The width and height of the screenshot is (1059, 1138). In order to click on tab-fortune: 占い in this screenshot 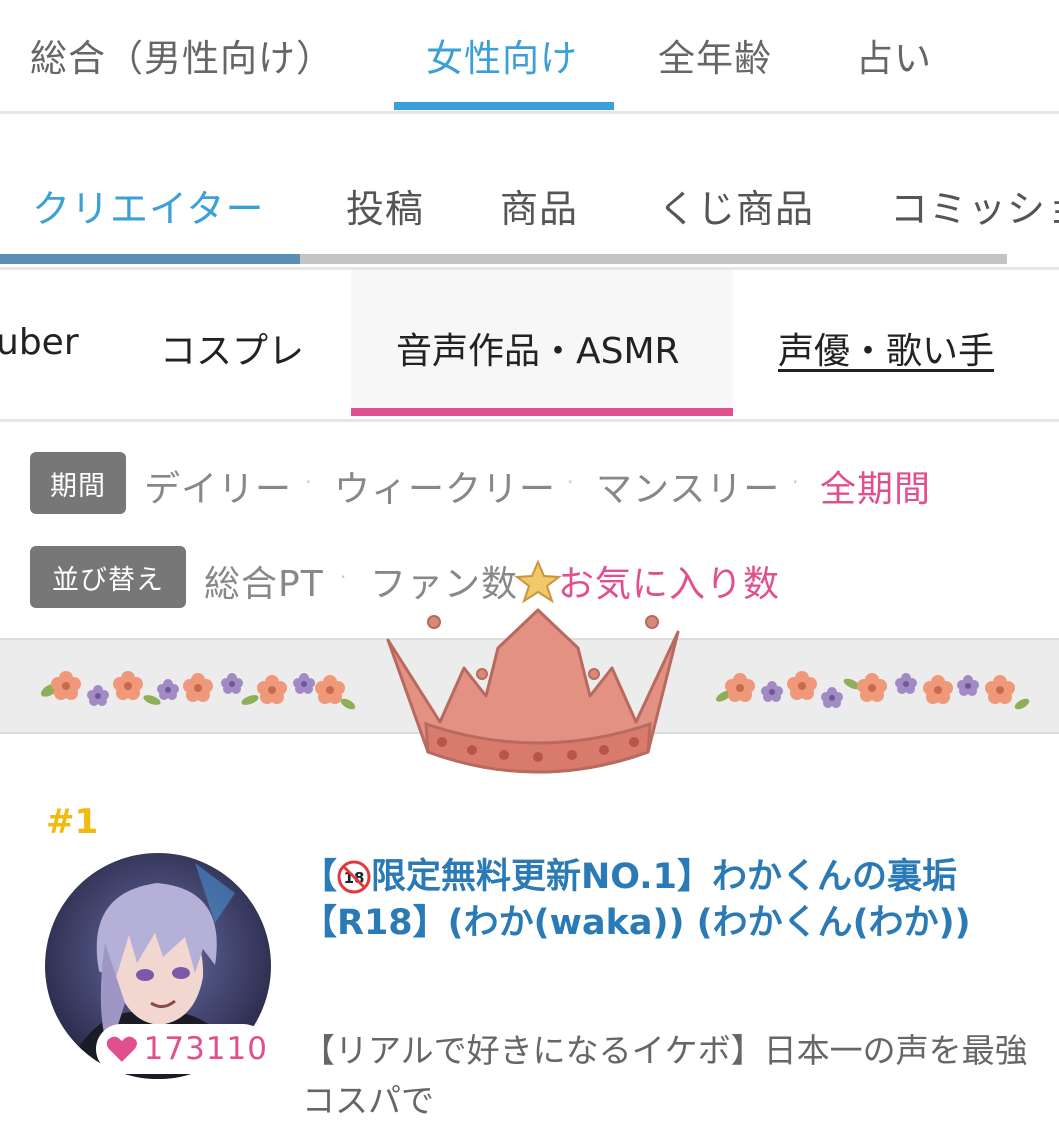, I will do `click(894, 55)`.